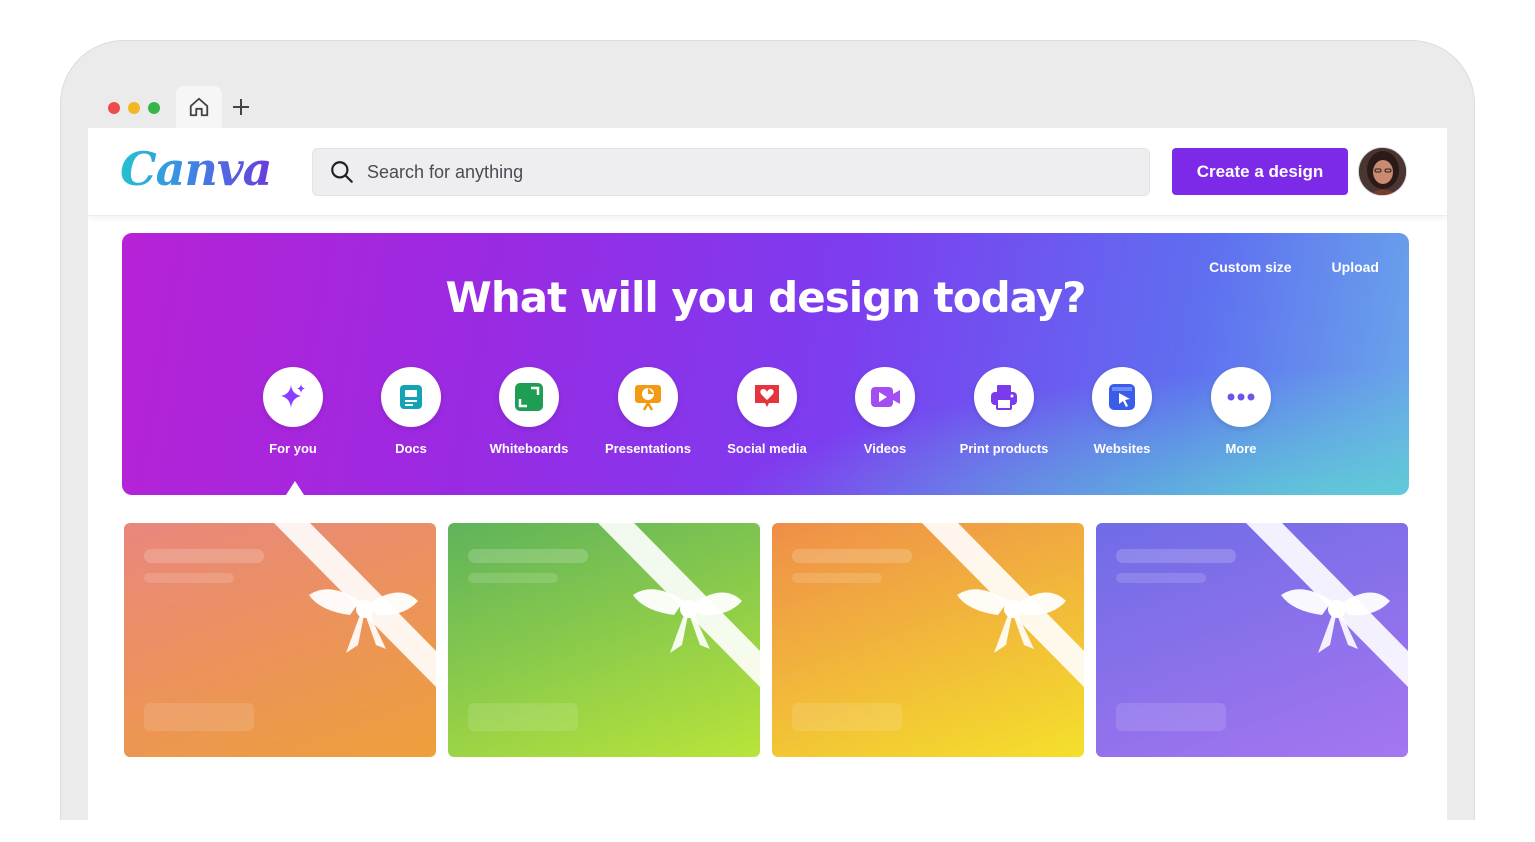 This screenshot has width=1535, height=842. I want to click on printer-icon, so click(1004, 397).